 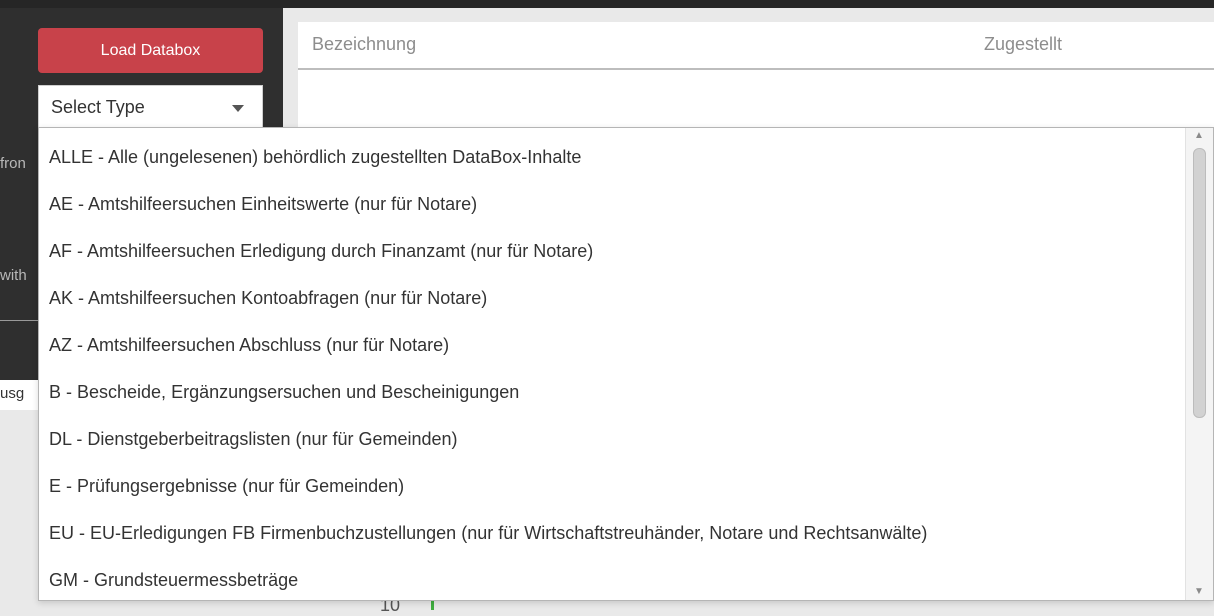 I want to click on side-text-fragment: with, so click(x=13, y=275).